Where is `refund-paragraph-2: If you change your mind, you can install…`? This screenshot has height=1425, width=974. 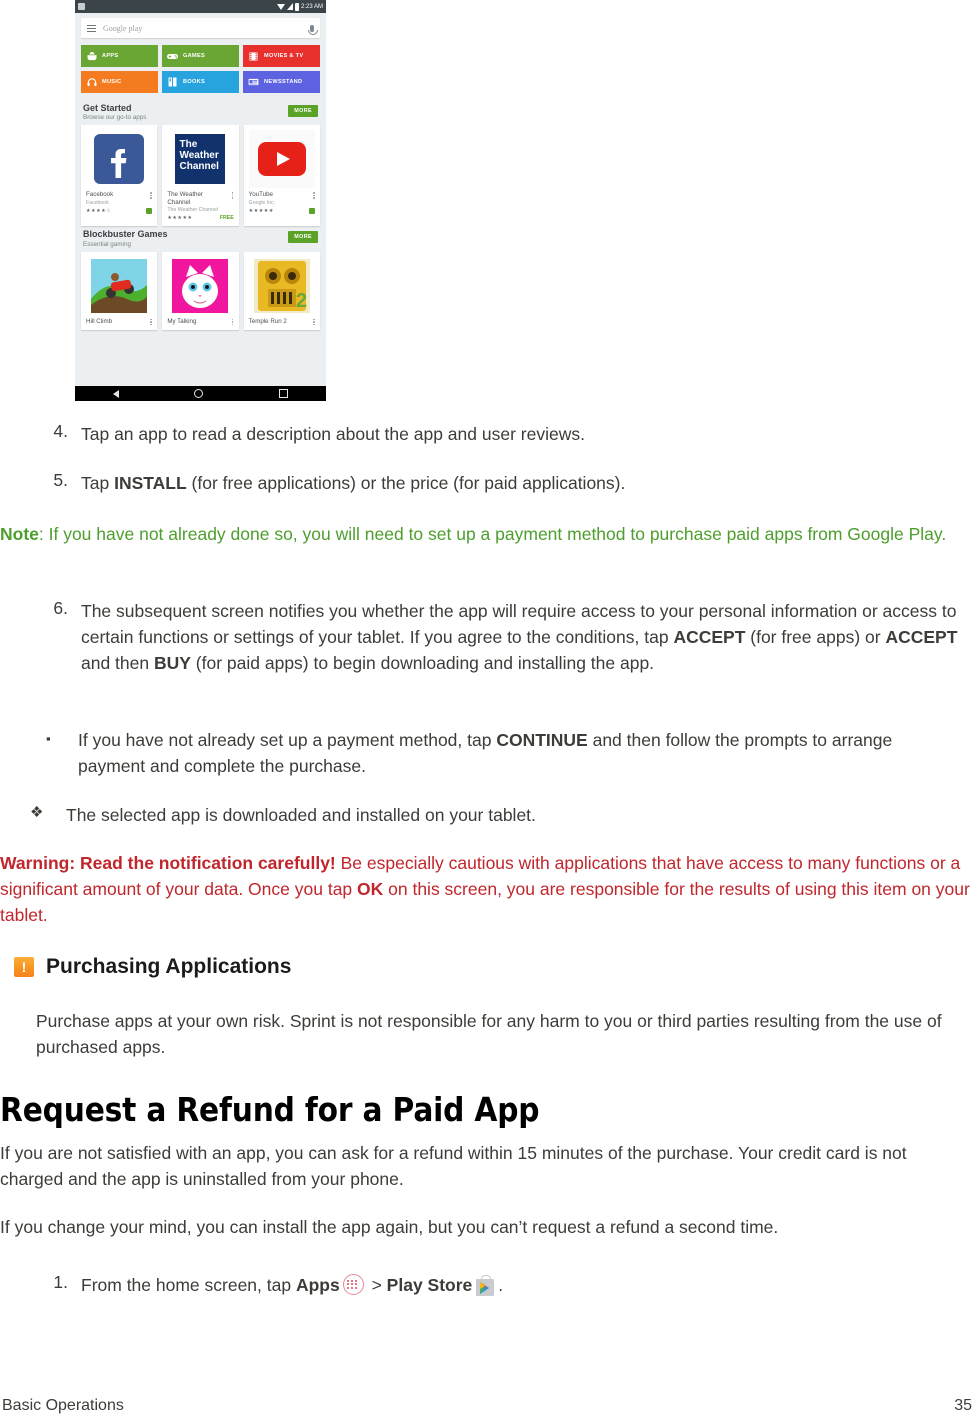 refund-paragraph-2: If you change your mind, you can install… is located at coordinates (389, 1227).